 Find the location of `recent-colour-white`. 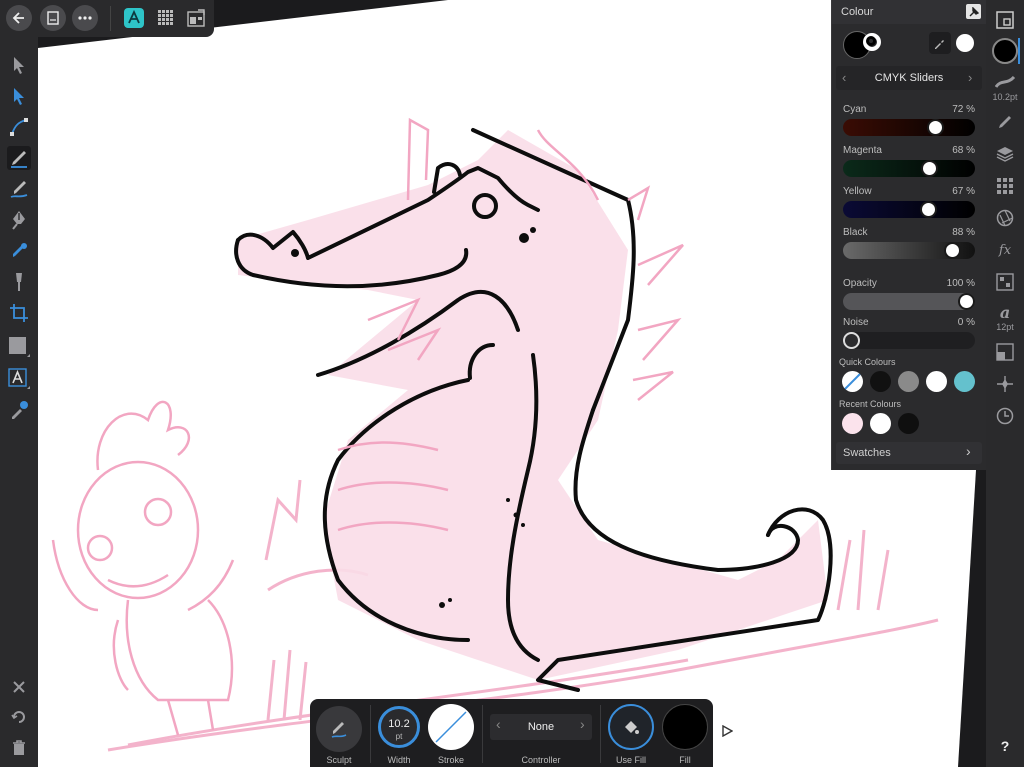

recent-colour-white is located at coordinates (880, 423).